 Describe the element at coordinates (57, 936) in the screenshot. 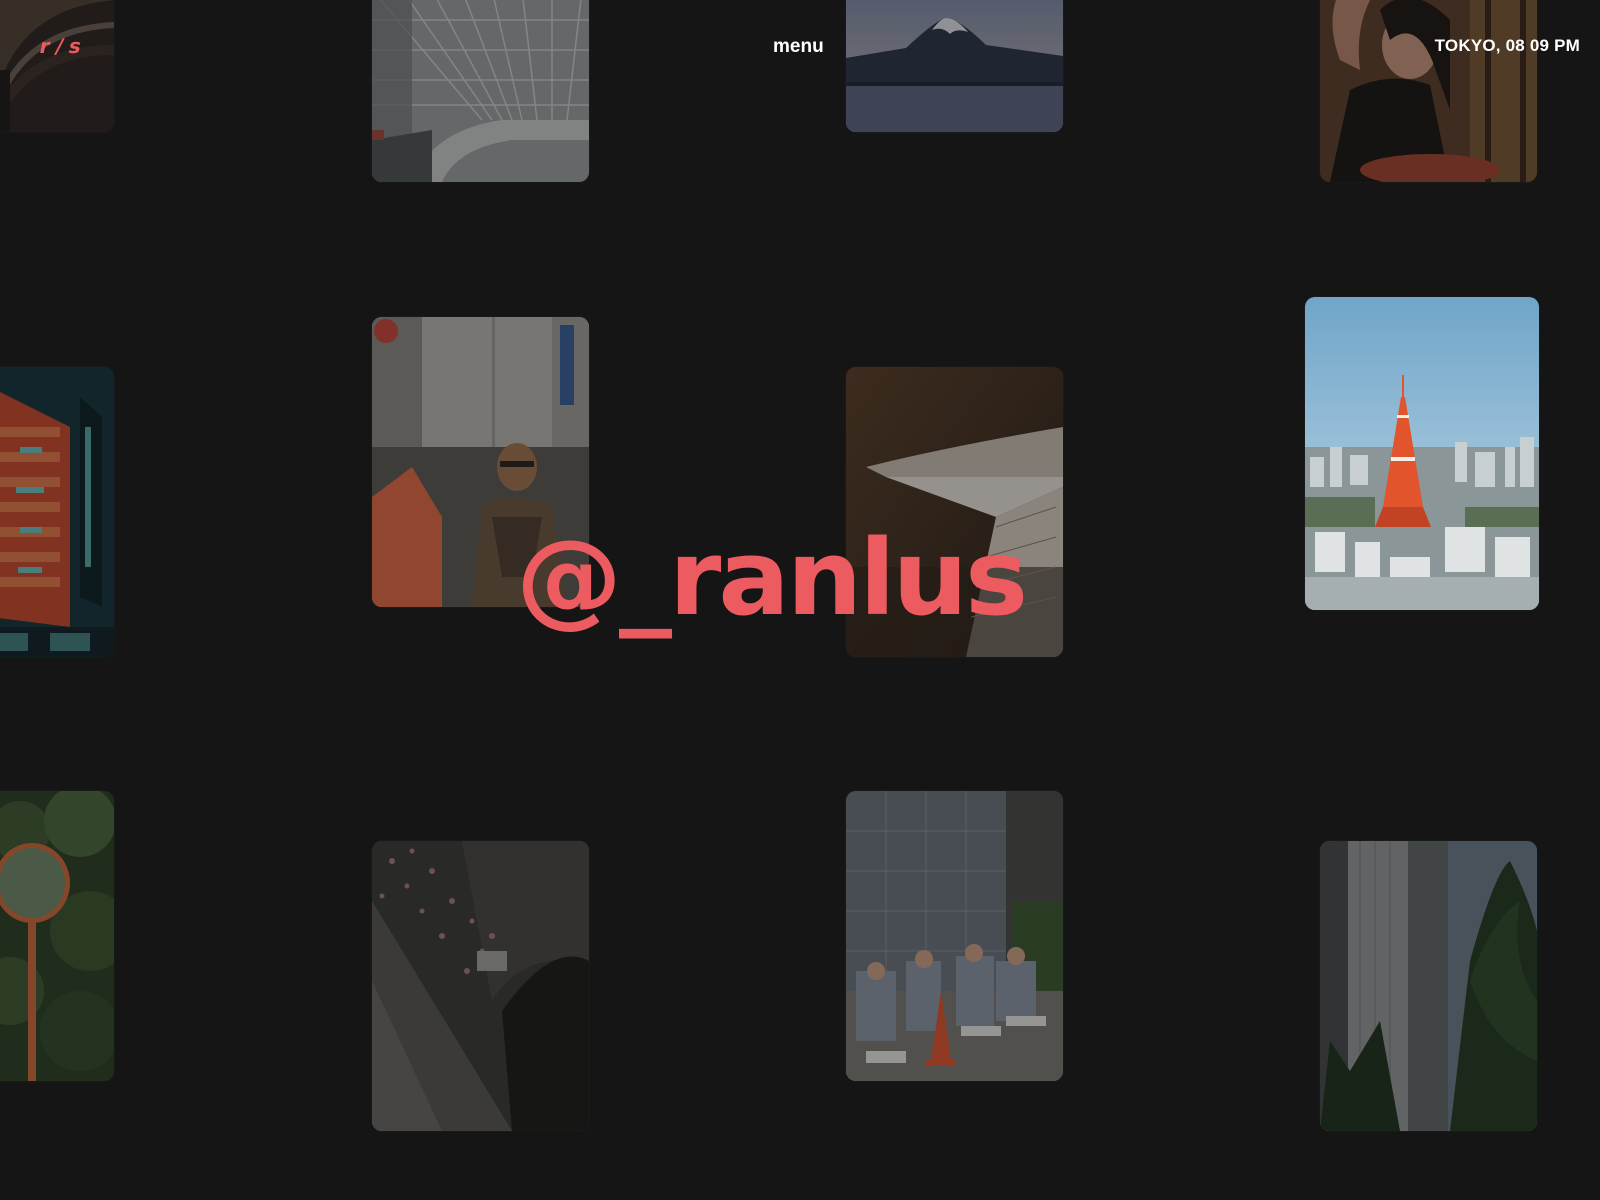

I see `photo-road-mirror` at that location.